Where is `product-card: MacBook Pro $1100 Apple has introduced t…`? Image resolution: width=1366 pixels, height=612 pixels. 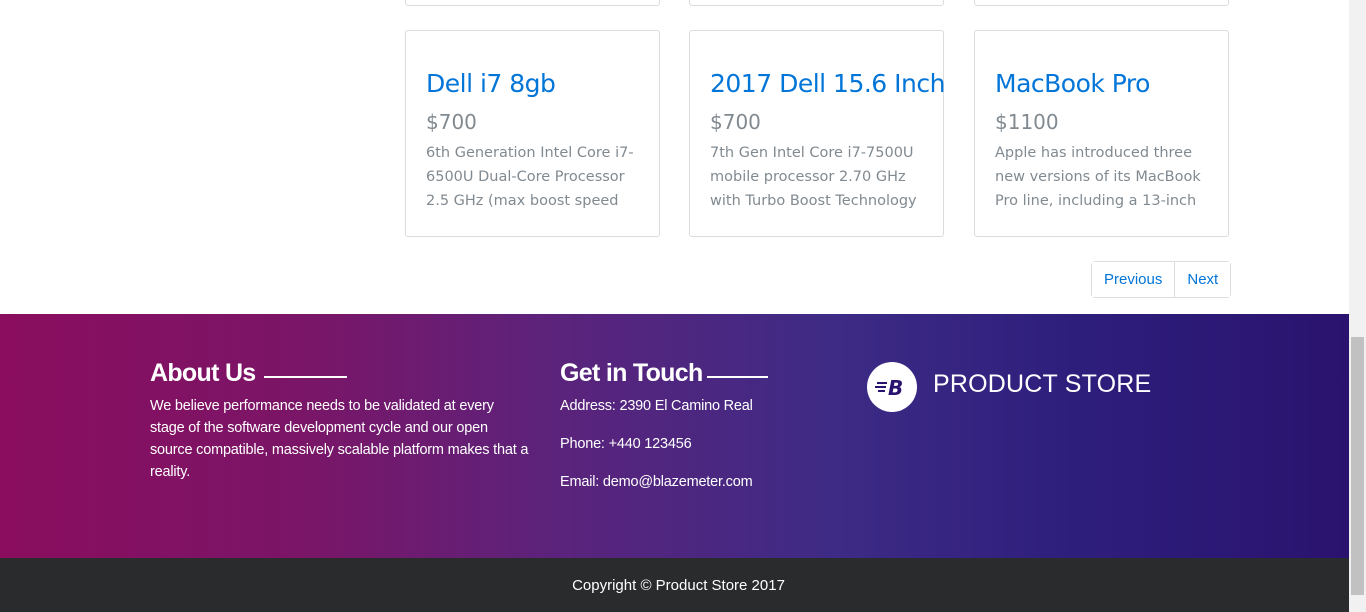 product-card: MacBook Pro $1100 Apple has introduced t… is located at coordinates (1101, 133).